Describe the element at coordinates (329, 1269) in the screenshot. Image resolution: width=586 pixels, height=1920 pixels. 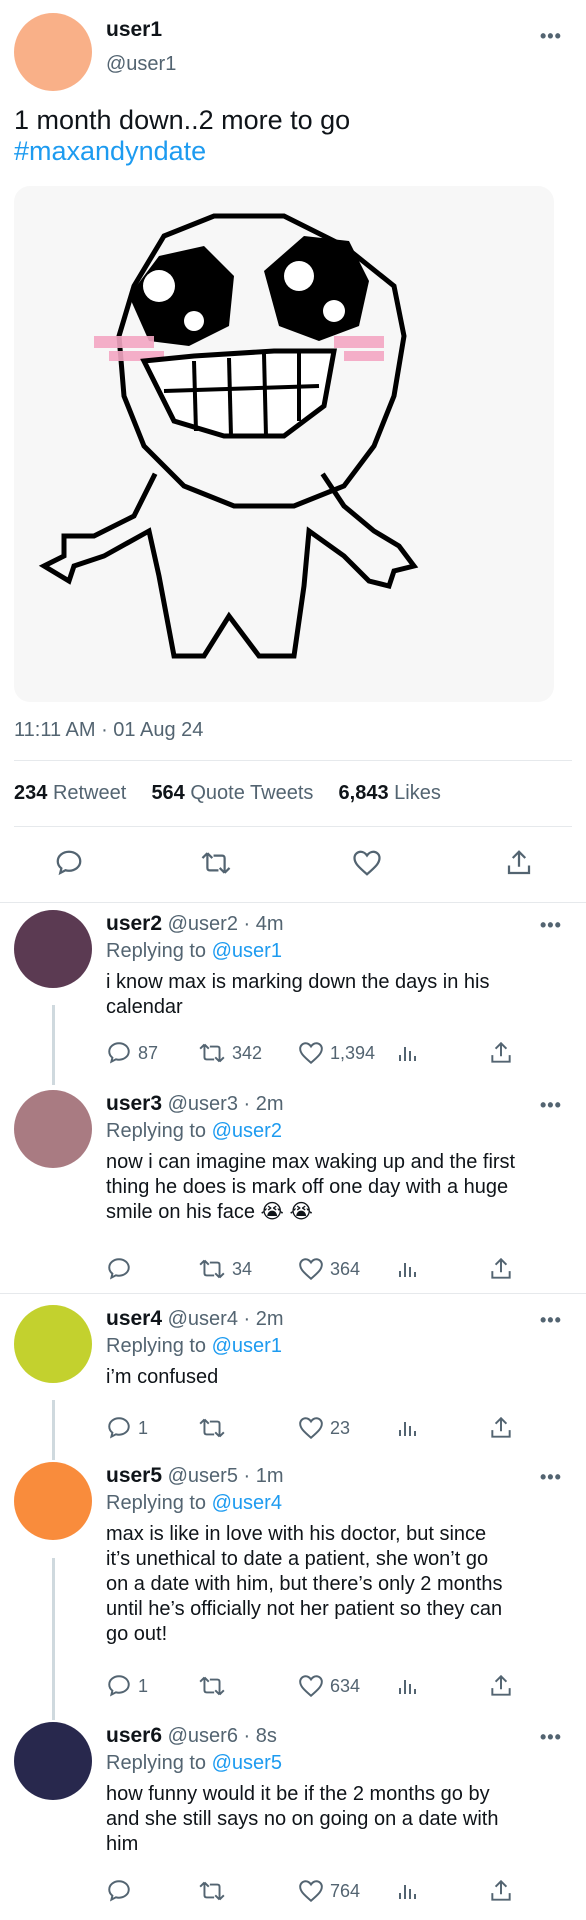
I see `like-button: 364` at that location.